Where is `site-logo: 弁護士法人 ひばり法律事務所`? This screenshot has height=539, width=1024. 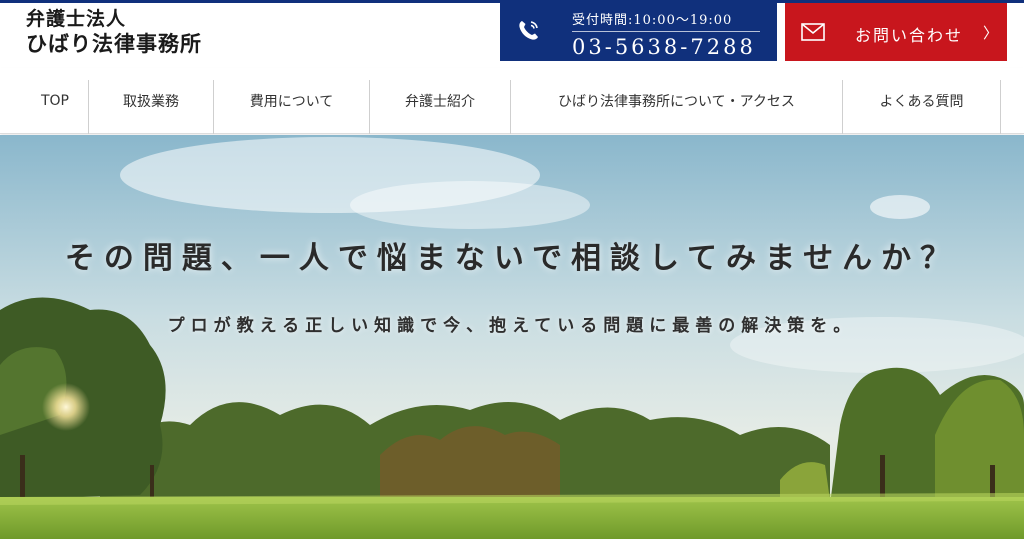
site-logo: 弁護士法人 ひばり法律事務所 is located at coordinates (114, 33).